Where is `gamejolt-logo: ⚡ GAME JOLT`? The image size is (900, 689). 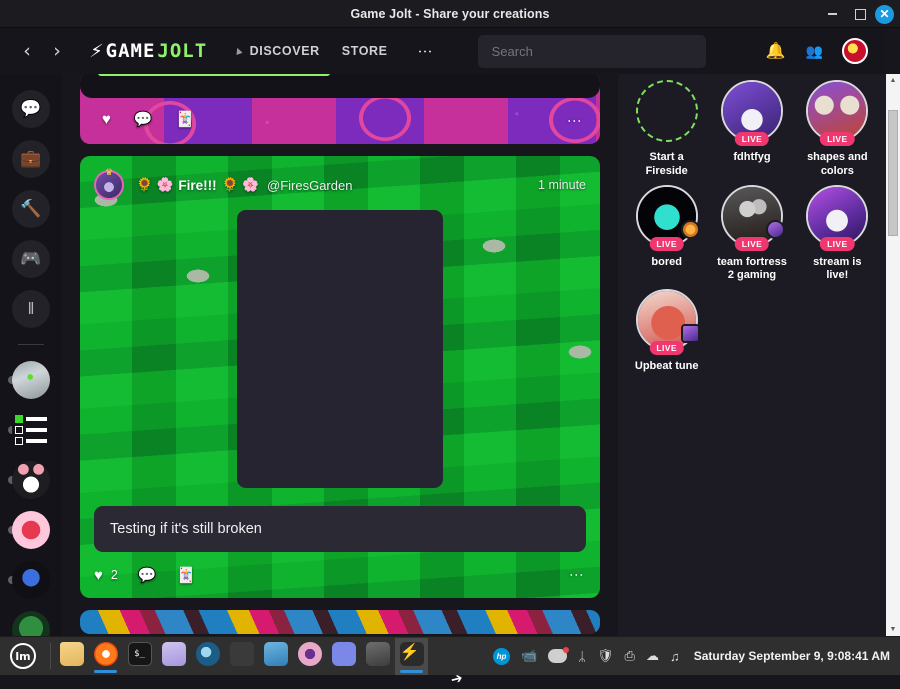
gamejolt-logo: ⚡ GAME JOLT is located at coordinates (148, 51).